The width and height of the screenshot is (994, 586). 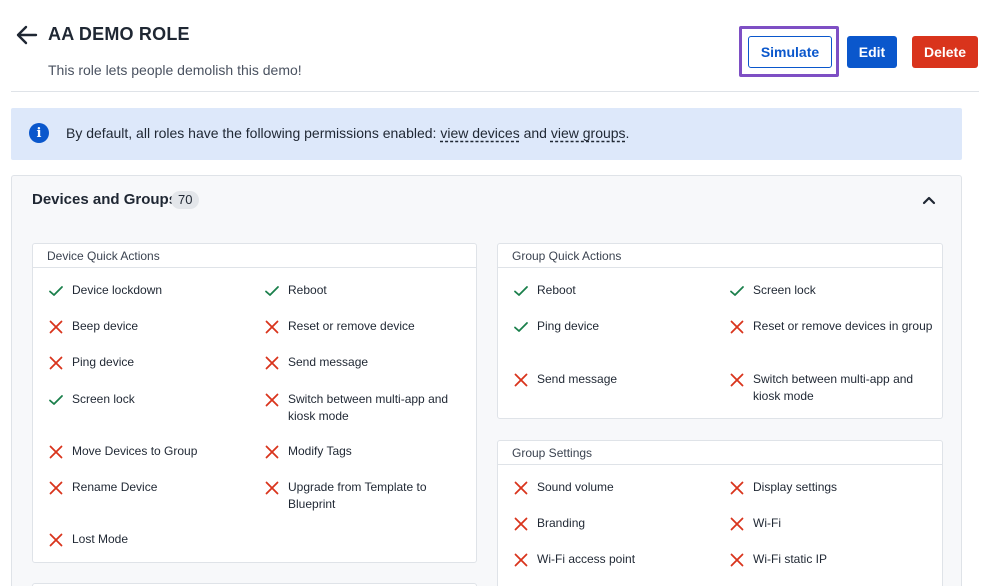 What do you see at coordinates (495, 91) in the screenshot?
I see `header-divider` at bounding box center [495, 91].